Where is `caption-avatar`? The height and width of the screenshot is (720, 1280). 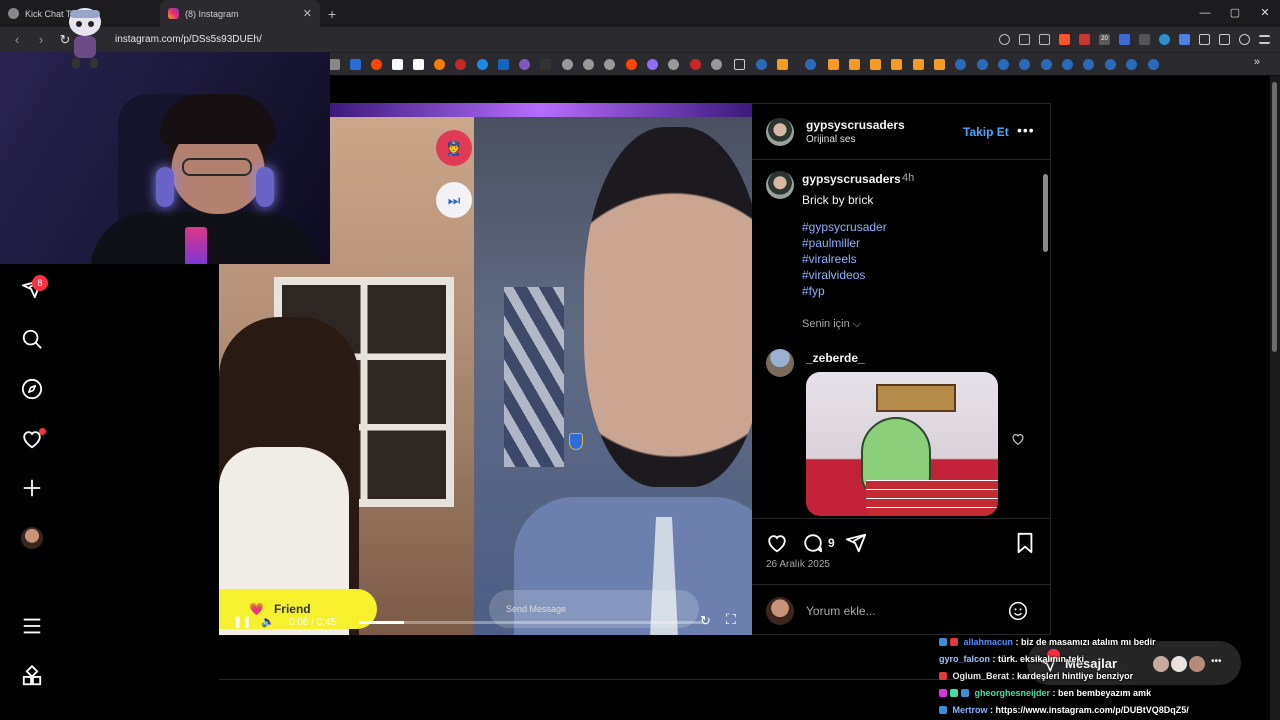
caption-avatar is located at coordinates (780, 185).